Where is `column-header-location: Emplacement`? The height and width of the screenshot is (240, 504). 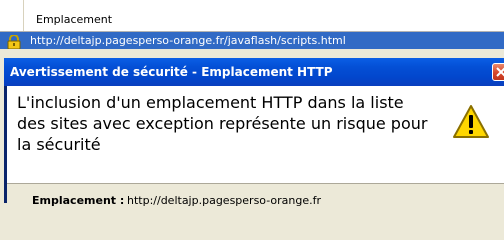 column-header-location: Emplacement is located at coordinates (74, 20).